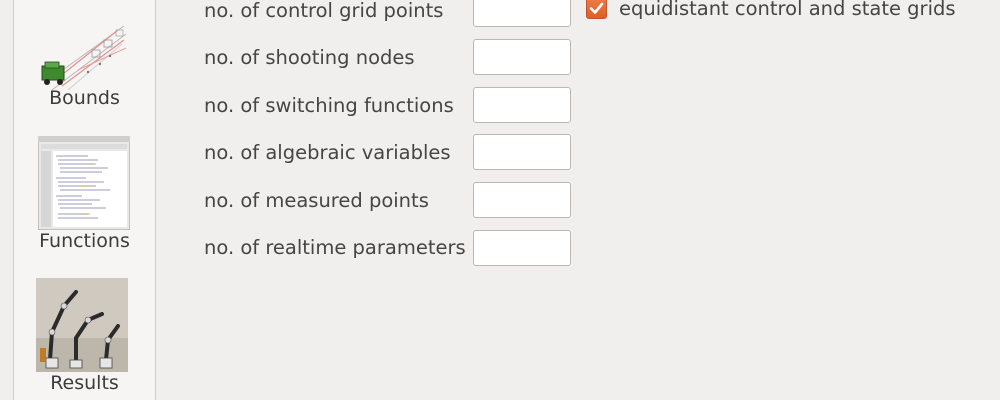 The image size is (1000, 400). What do you see at coordinates (335, 247) in the screenshot?
I see `label-realtime-parameters: no. of realtime parameters` at bounding box center [335, 247].